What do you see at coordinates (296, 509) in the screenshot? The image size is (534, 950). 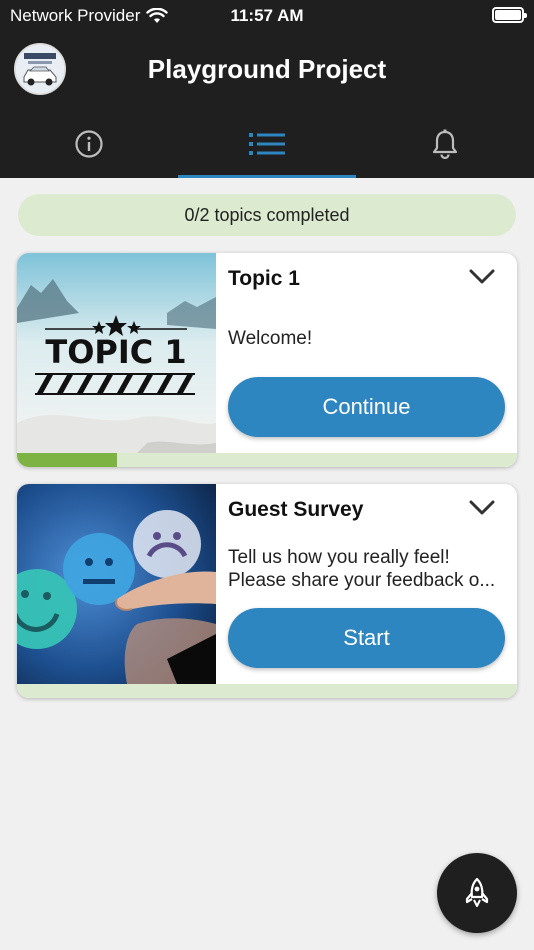 I see `card-title: Guest Survey` at bounding box center [296, 509].